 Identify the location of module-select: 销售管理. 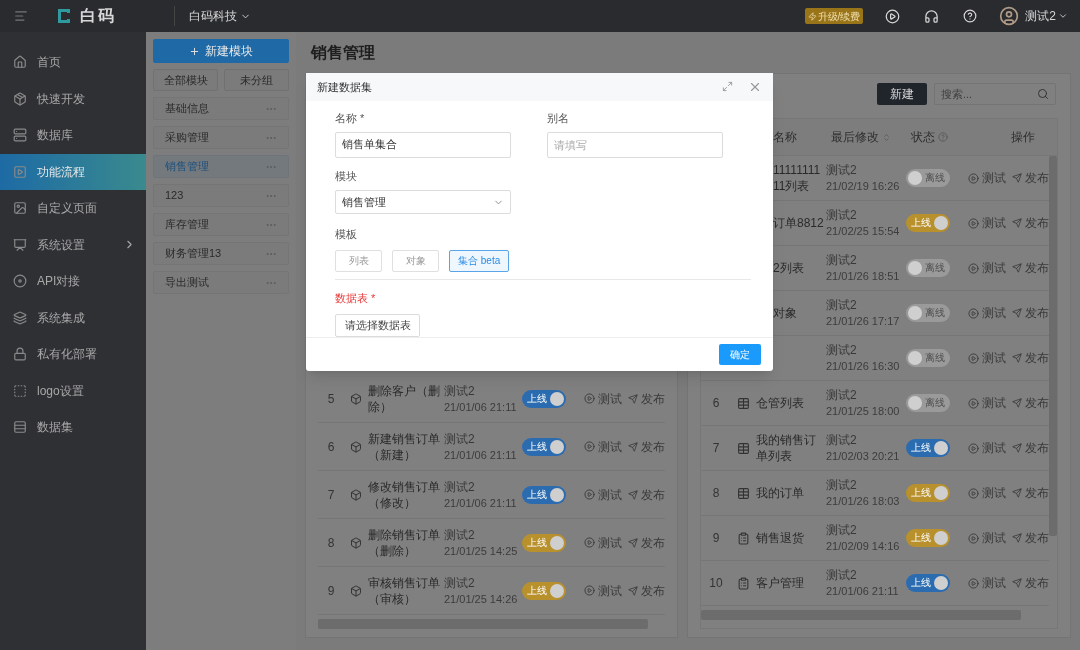
(423, 202).